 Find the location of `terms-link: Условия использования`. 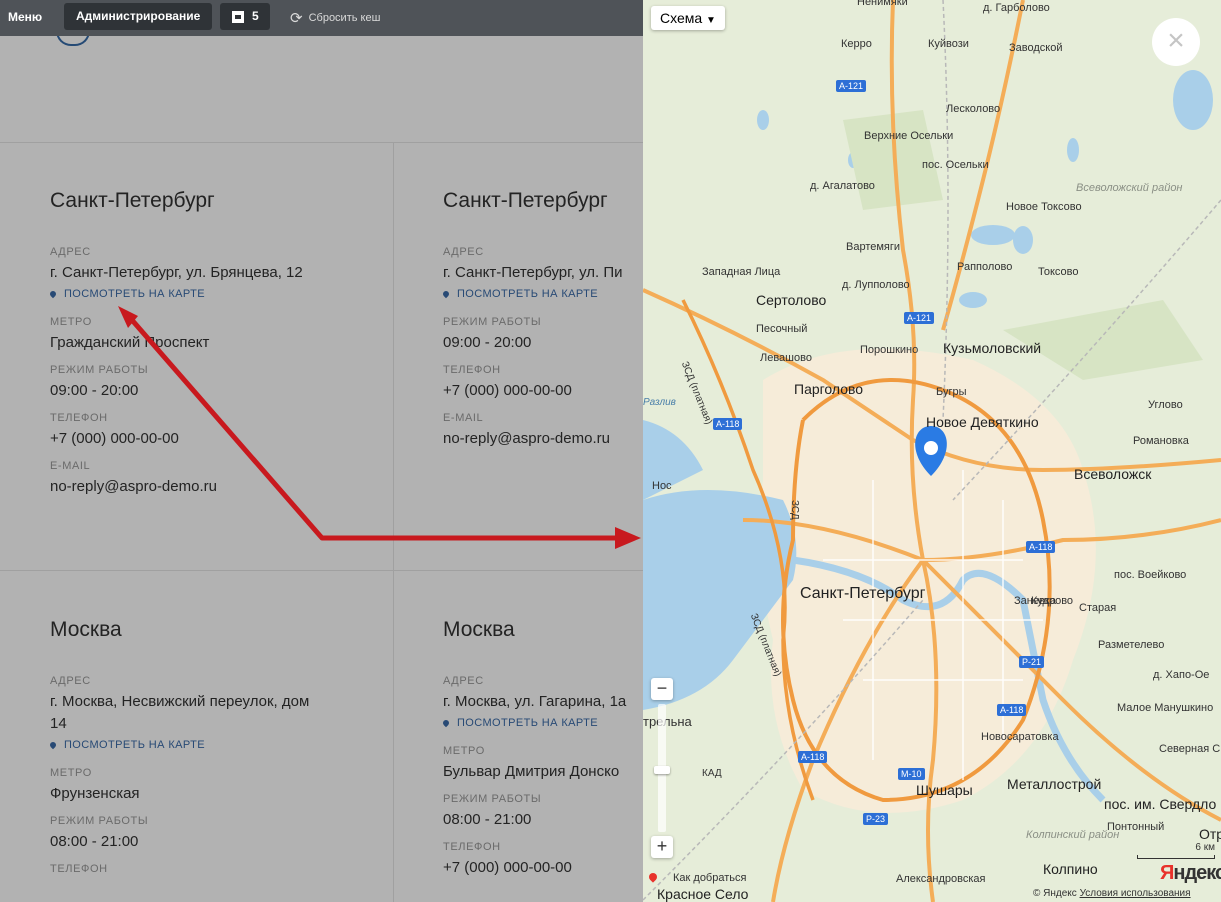

terms-link: Условия использования is located at coordinates (1135, 893).